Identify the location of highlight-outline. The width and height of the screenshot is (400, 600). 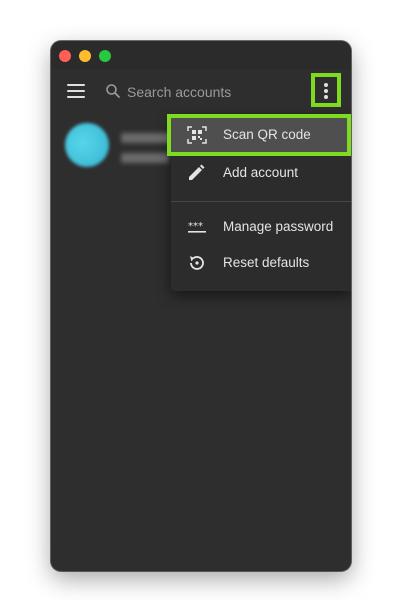
(259, 135).